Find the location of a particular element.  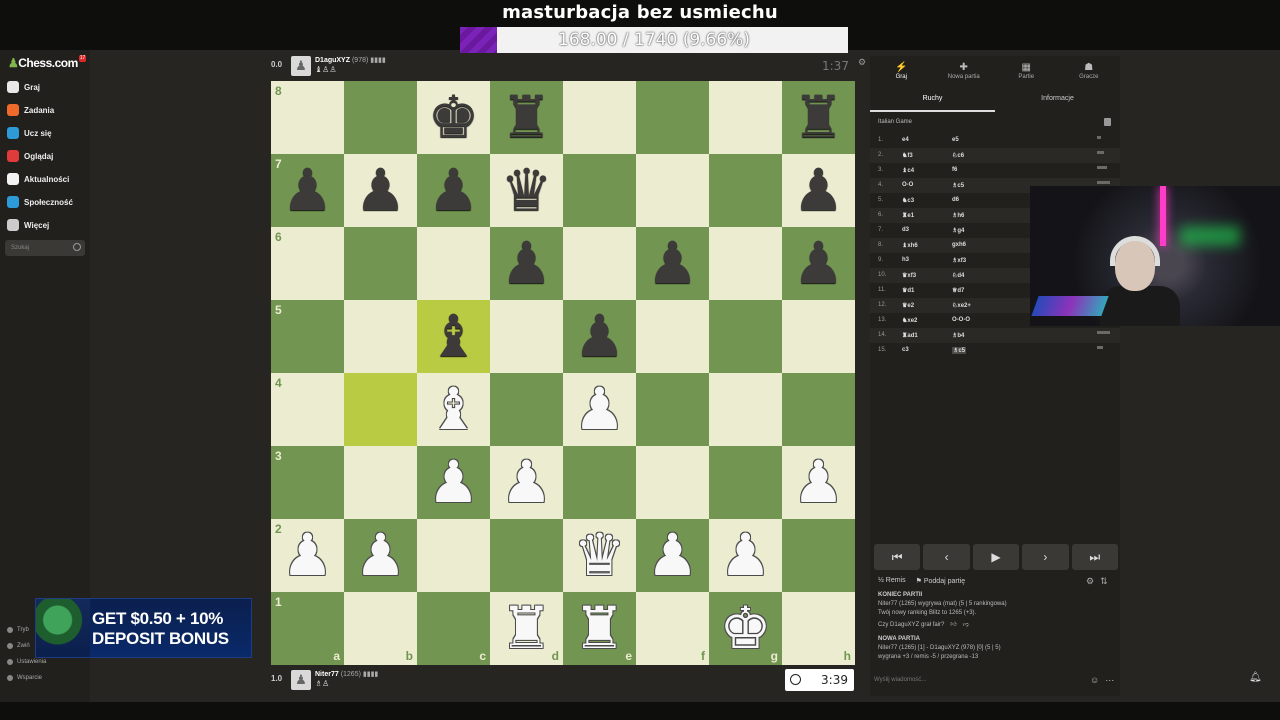

resign-button: ⚑ Poddaj partię is located at coordinates (940, 581).